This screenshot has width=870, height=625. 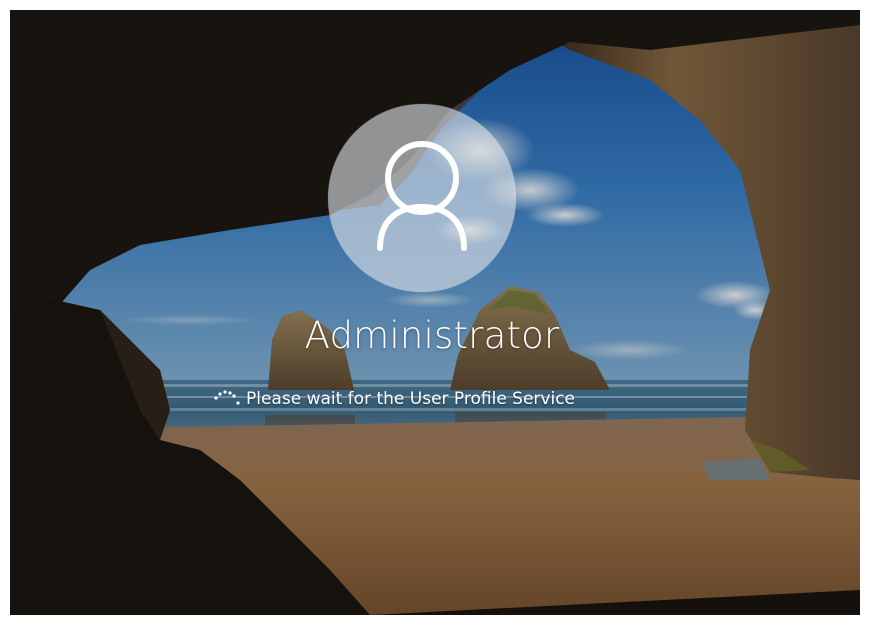 What do you see at coordinates (432, 335) in the screenshot?
I see `username-label: Administrator` at bounding box center [432, 335].